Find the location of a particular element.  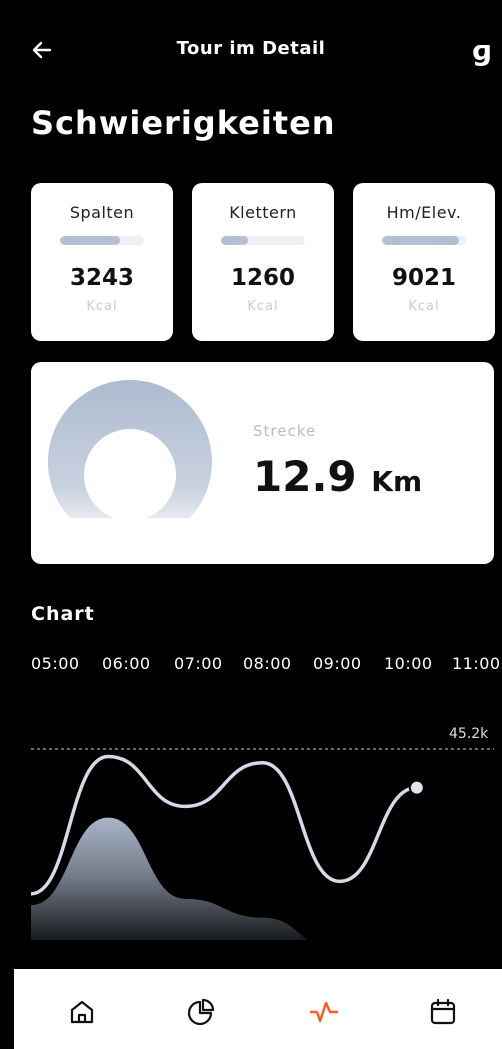

chart-title: Chart is located at coordinates (63, 614).